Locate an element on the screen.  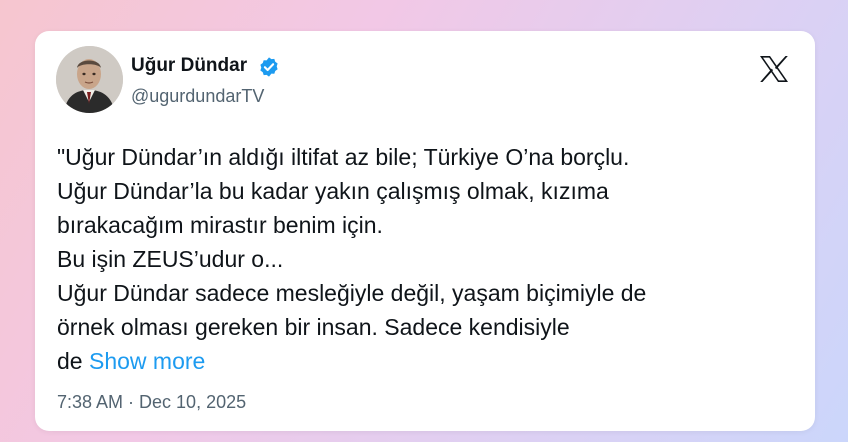
tweet-line: bırakacağım mirastır benim için. is located at coordinates (220, 225).